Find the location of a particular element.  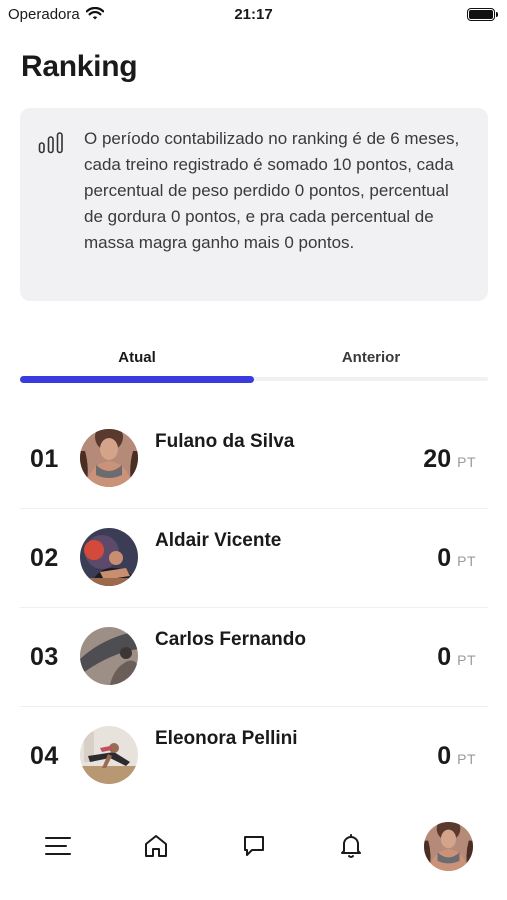

ranking-row: 03 Carlos Fernando 0 PT is located at coordinates (254, 657).